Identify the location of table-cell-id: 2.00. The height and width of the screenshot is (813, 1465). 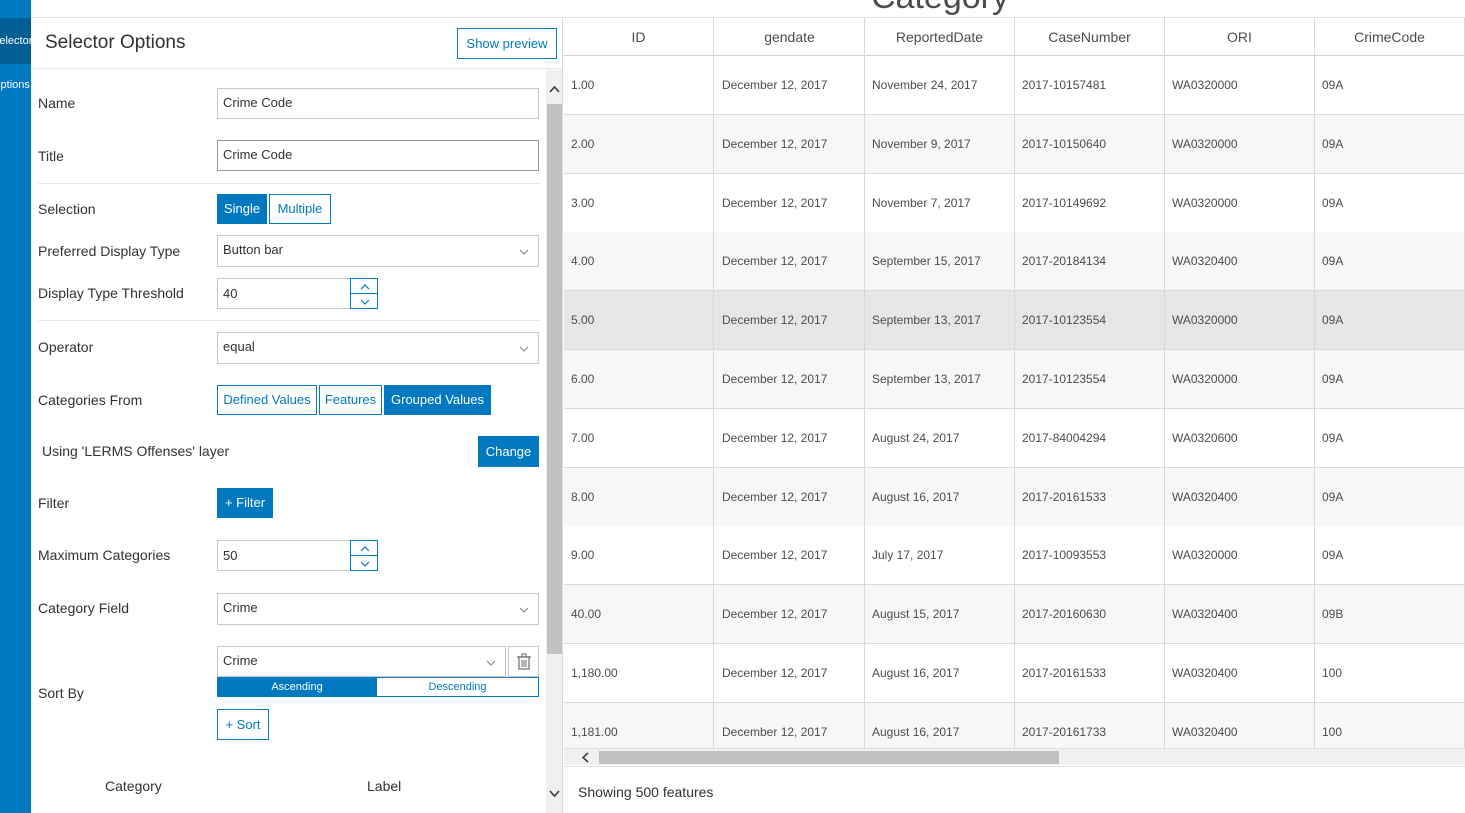
(639, 144).